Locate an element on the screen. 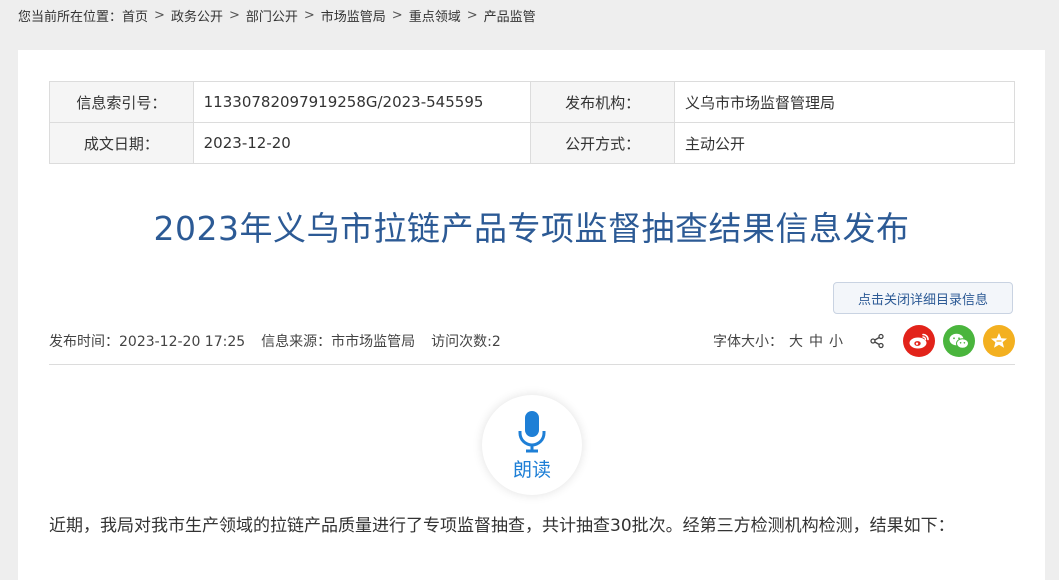  favorite-star-icon is located at coordinates (999, 340).